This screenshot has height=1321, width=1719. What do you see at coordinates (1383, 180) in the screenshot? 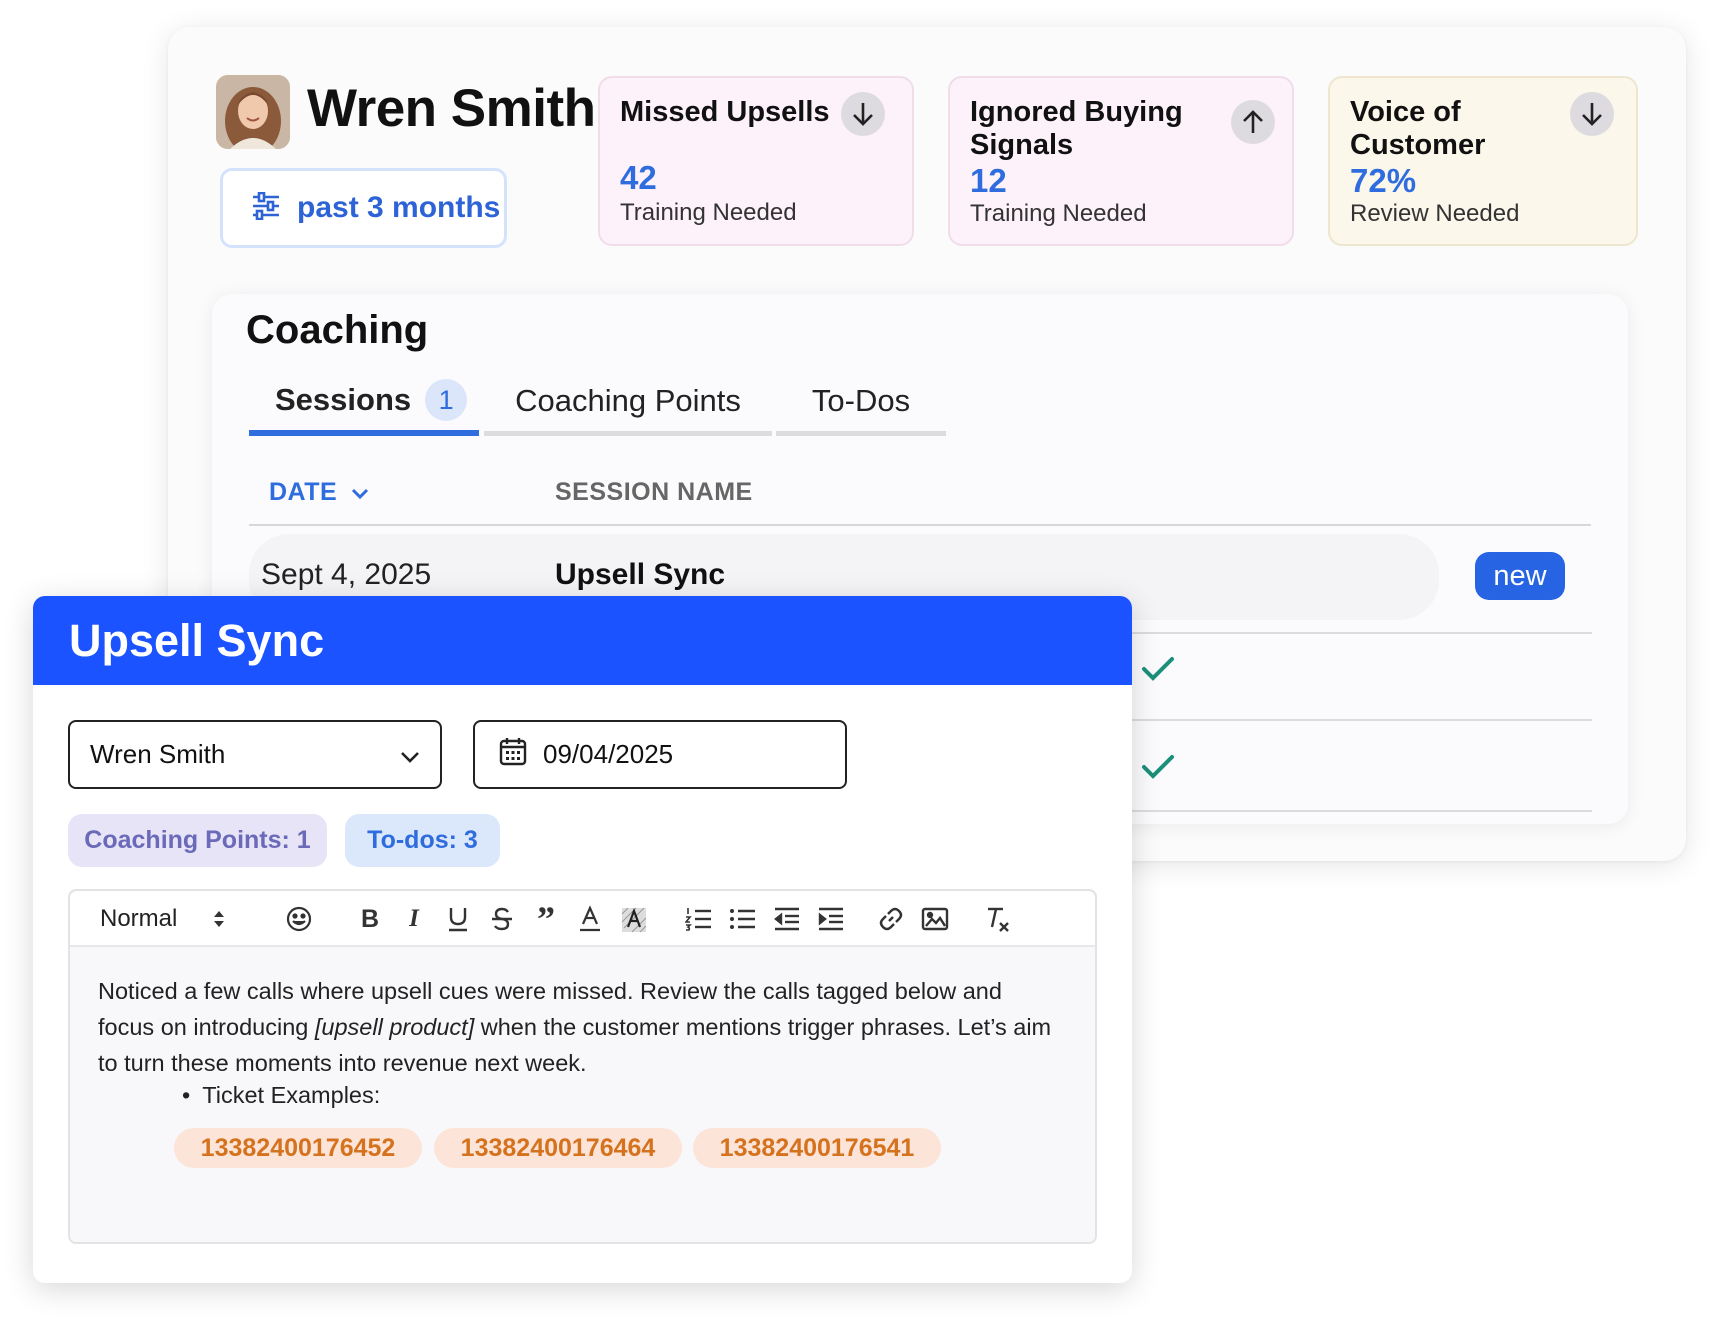
I see `stat-value: 72%` at bounding box center [1383, 180].